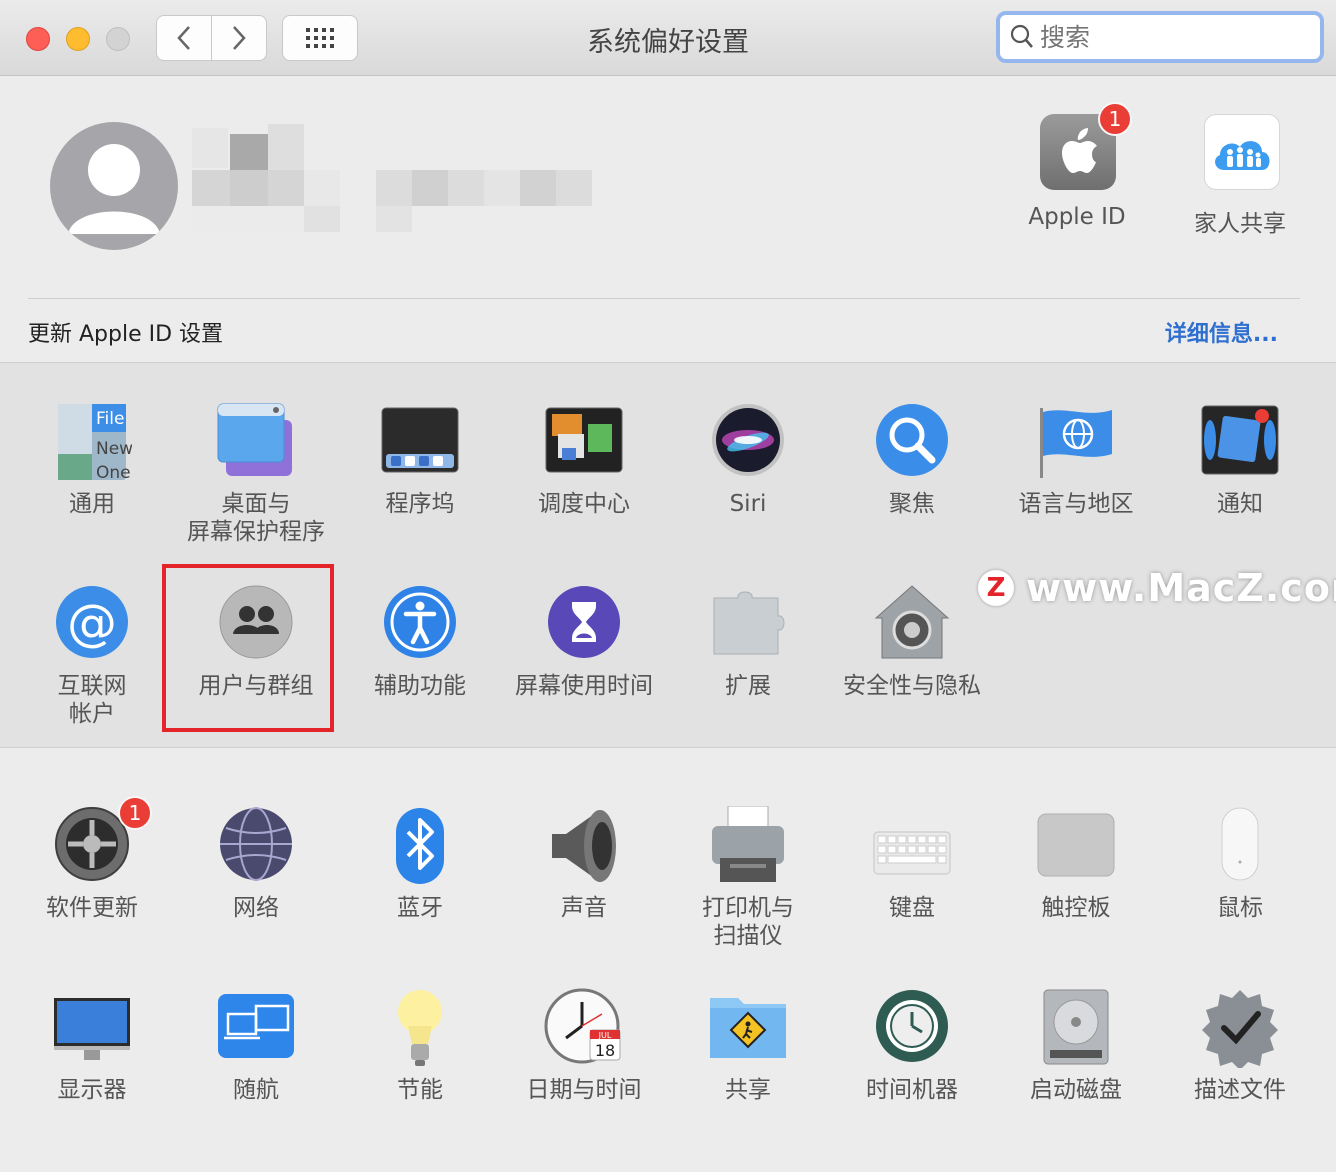 This screenshot has height=1172, width=1336. What do you see at coordinates (1240, 864) in the screenshot?
I see `pane-mouse: 鼠标` at bounding box center [1240, 864].